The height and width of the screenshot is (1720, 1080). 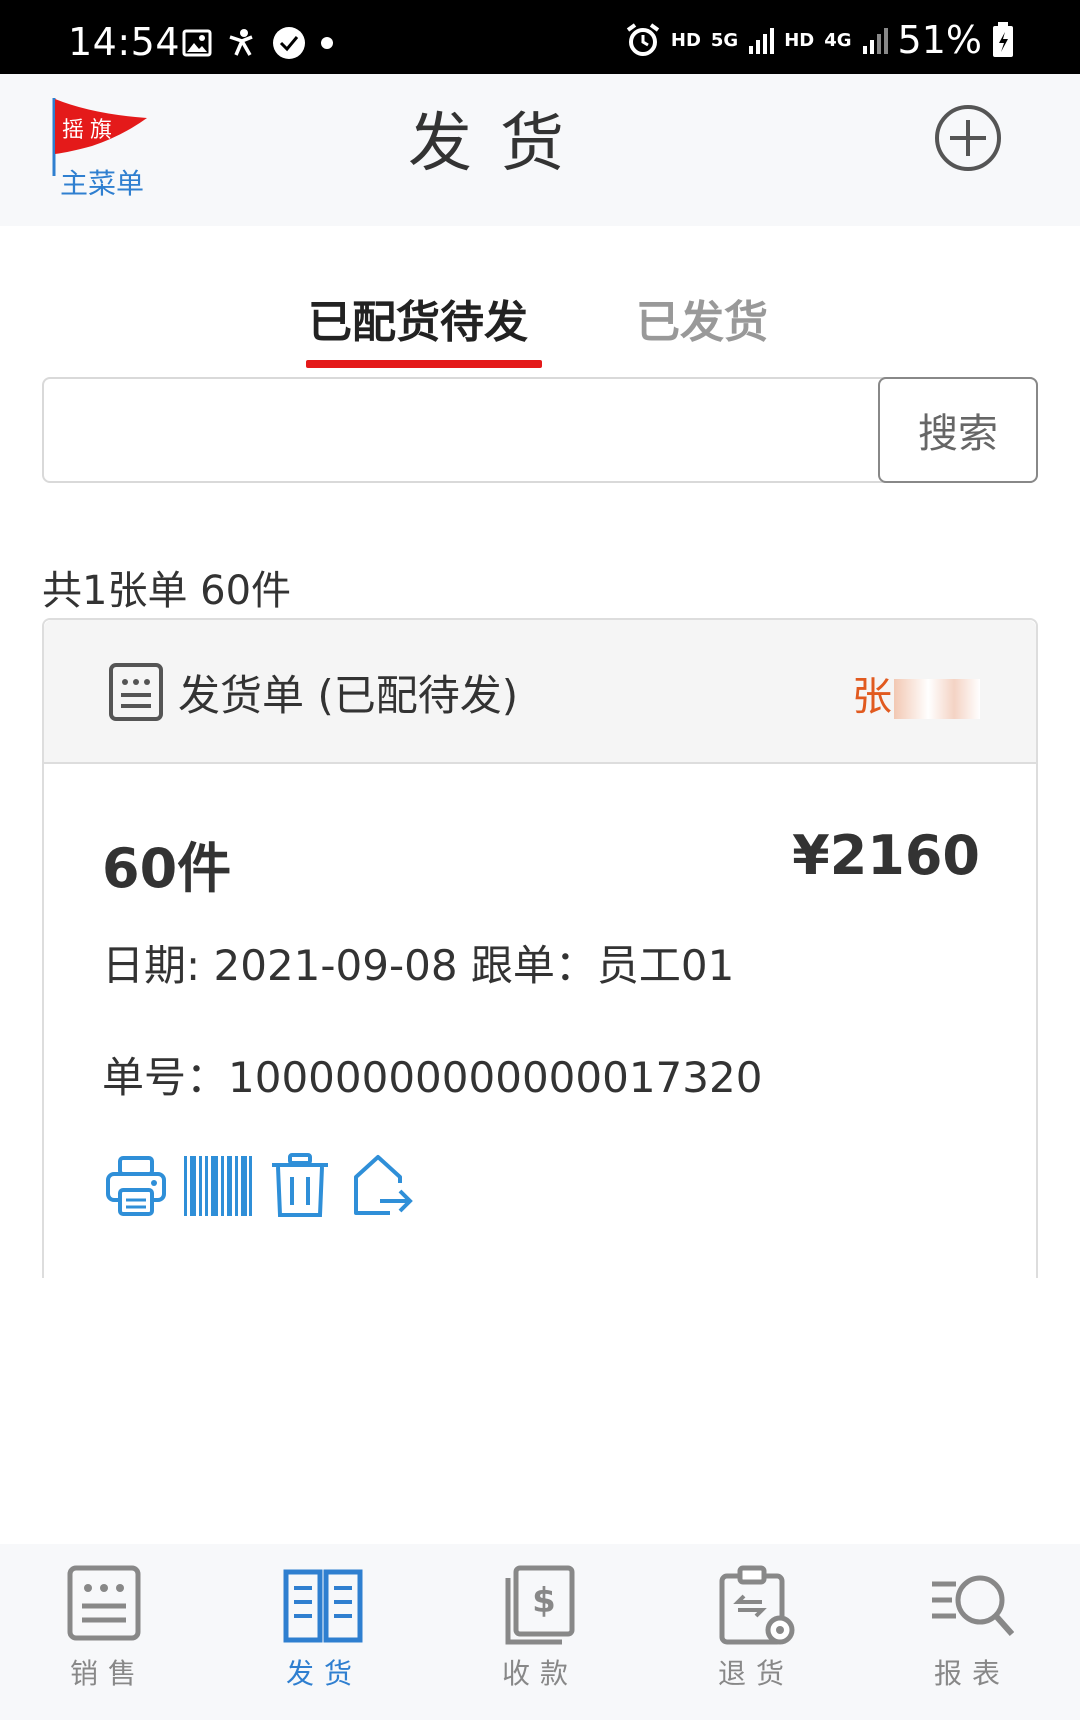 I want to click on bottom-nav: 销售 发货 $ 收款 退货 报表, so click(x=540, y=1632).